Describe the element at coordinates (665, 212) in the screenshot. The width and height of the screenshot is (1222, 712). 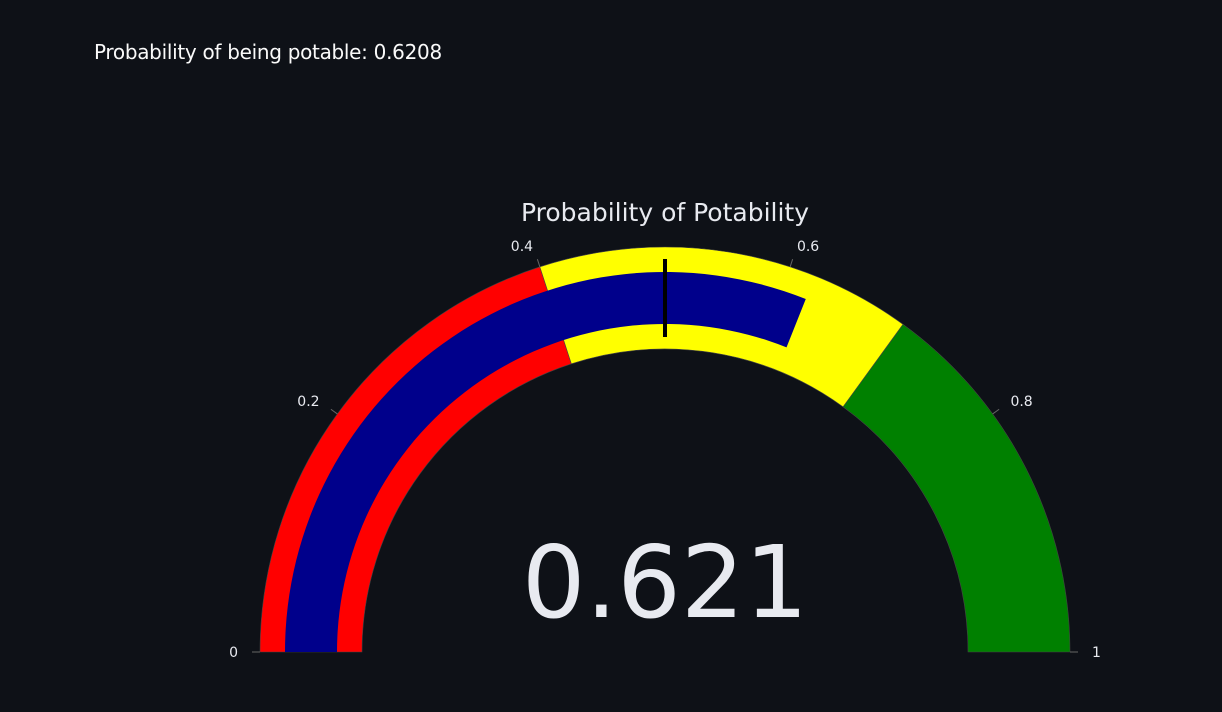
I see `gauge-title: Probability of Potability` at that location.